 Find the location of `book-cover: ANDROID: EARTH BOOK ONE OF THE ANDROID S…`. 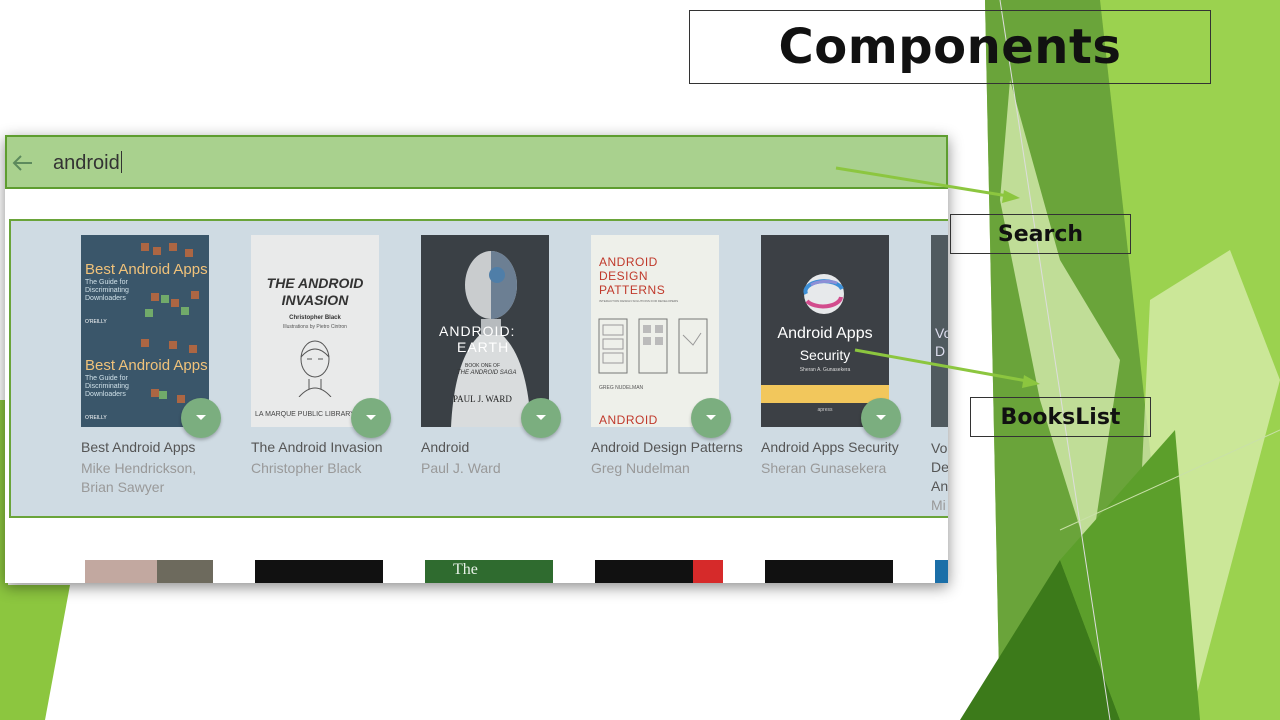

book-cover: ANDROID: EARTH BOOK ONE OF THE ANDROID S… is located at coordinates (485, 331).